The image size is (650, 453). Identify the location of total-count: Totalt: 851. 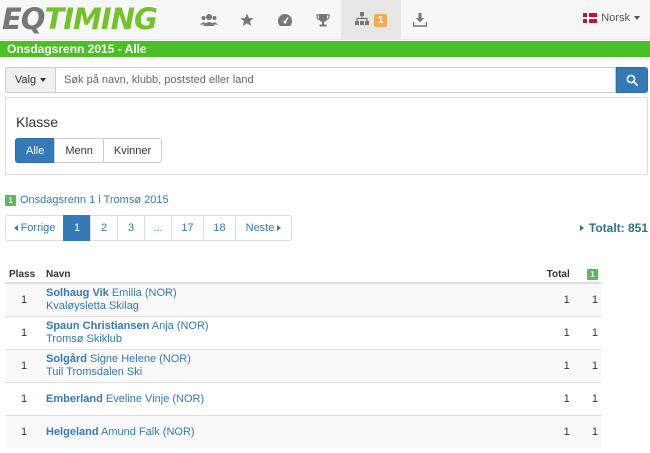
(613, 228).